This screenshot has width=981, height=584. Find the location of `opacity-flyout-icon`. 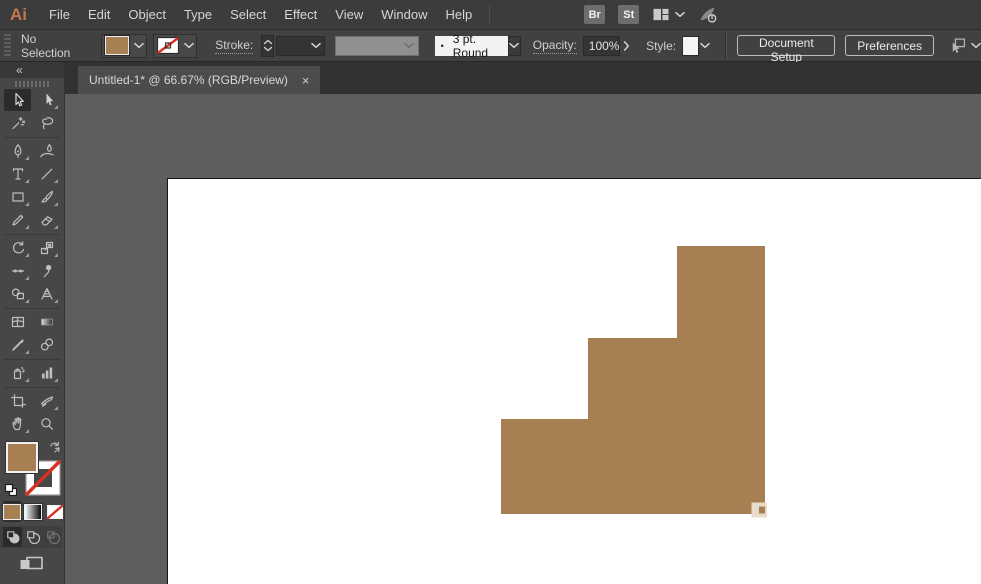

opacity-flyout-icon is located at coordinates (626, 46).